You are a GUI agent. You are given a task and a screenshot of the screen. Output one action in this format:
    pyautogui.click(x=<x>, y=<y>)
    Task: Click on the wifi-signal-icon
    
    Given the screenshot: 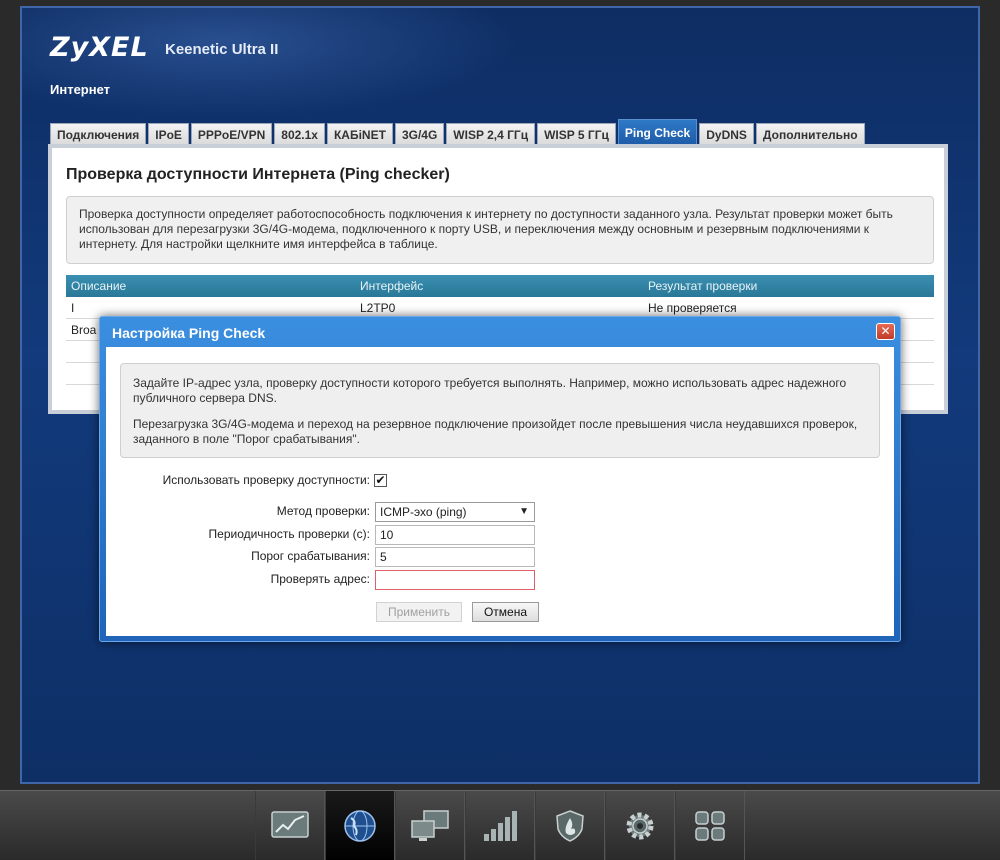 What is the action you would take?
    pyautogui.click(x=500, y=826)
    